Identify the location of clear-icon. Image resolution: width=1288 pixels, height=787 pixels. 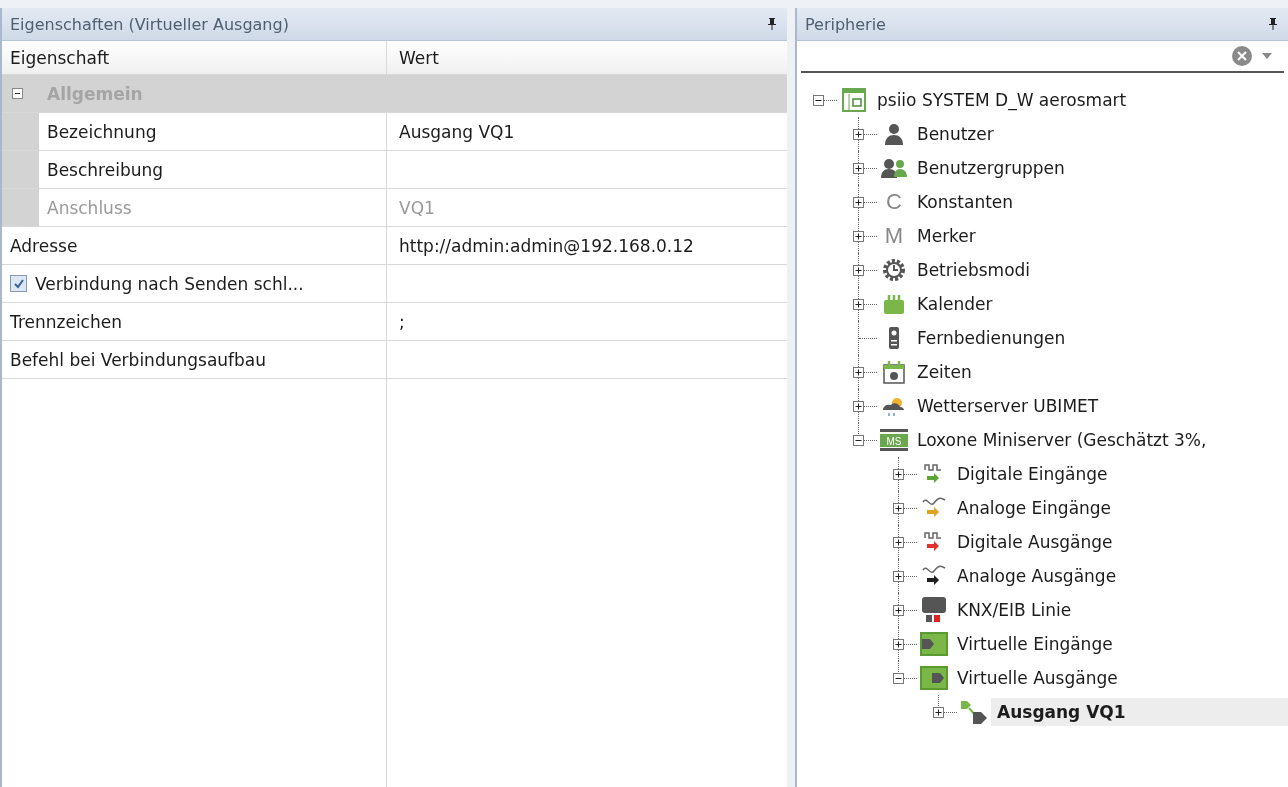
(1242, 56).